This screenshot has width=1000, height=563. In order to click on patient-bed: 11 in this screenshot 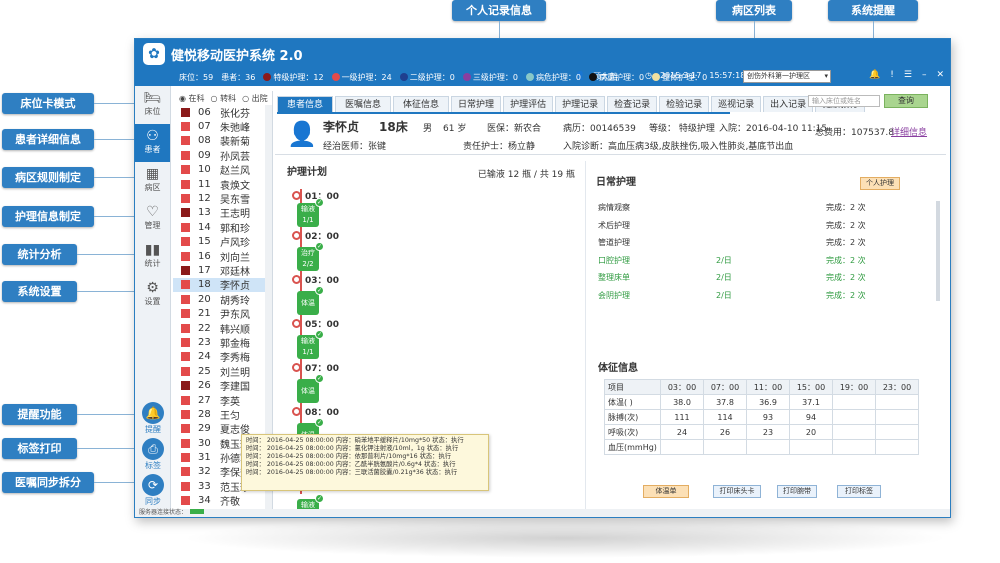, I will do `click(204, 184)`.